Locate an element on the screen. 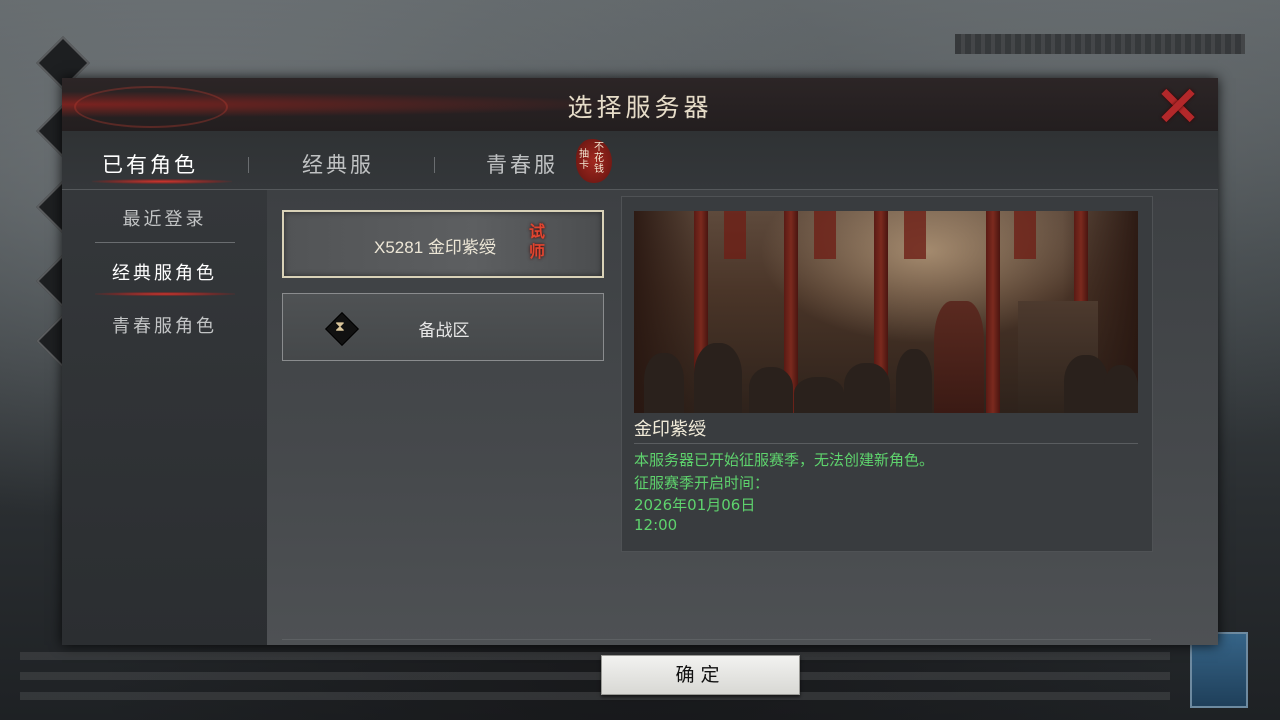  background-text is located at coordinates (595, 682).